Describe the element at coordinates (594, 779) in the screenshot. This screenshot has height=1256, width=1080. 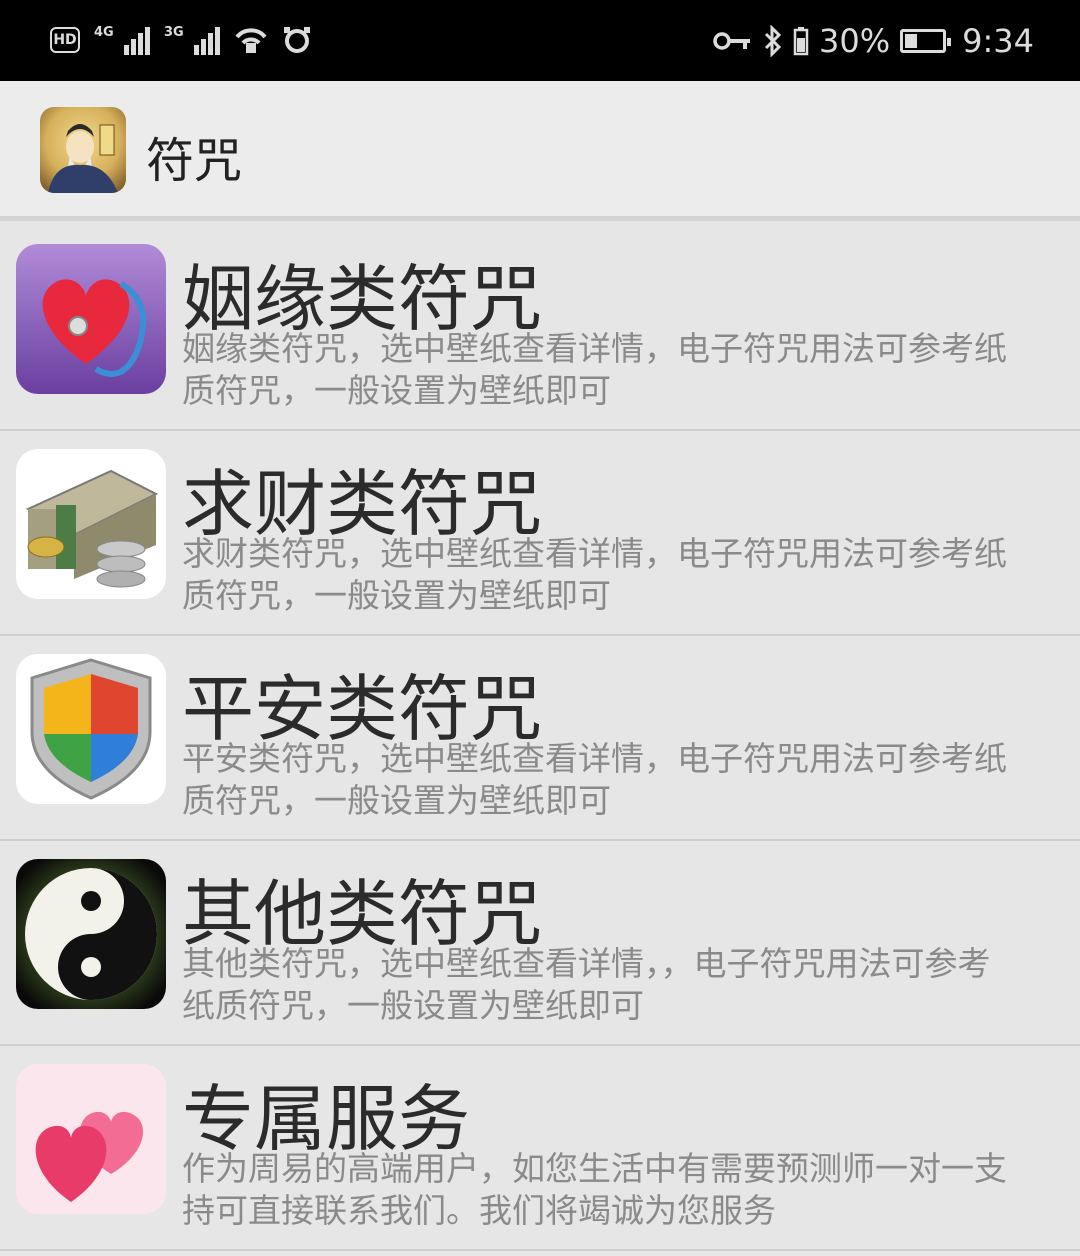
I see `item-description: 平安类符咒，选中壁纸查看详情，电子符咒用法可参考纸 质符咒，一般设置为壁纸即可` at that location.